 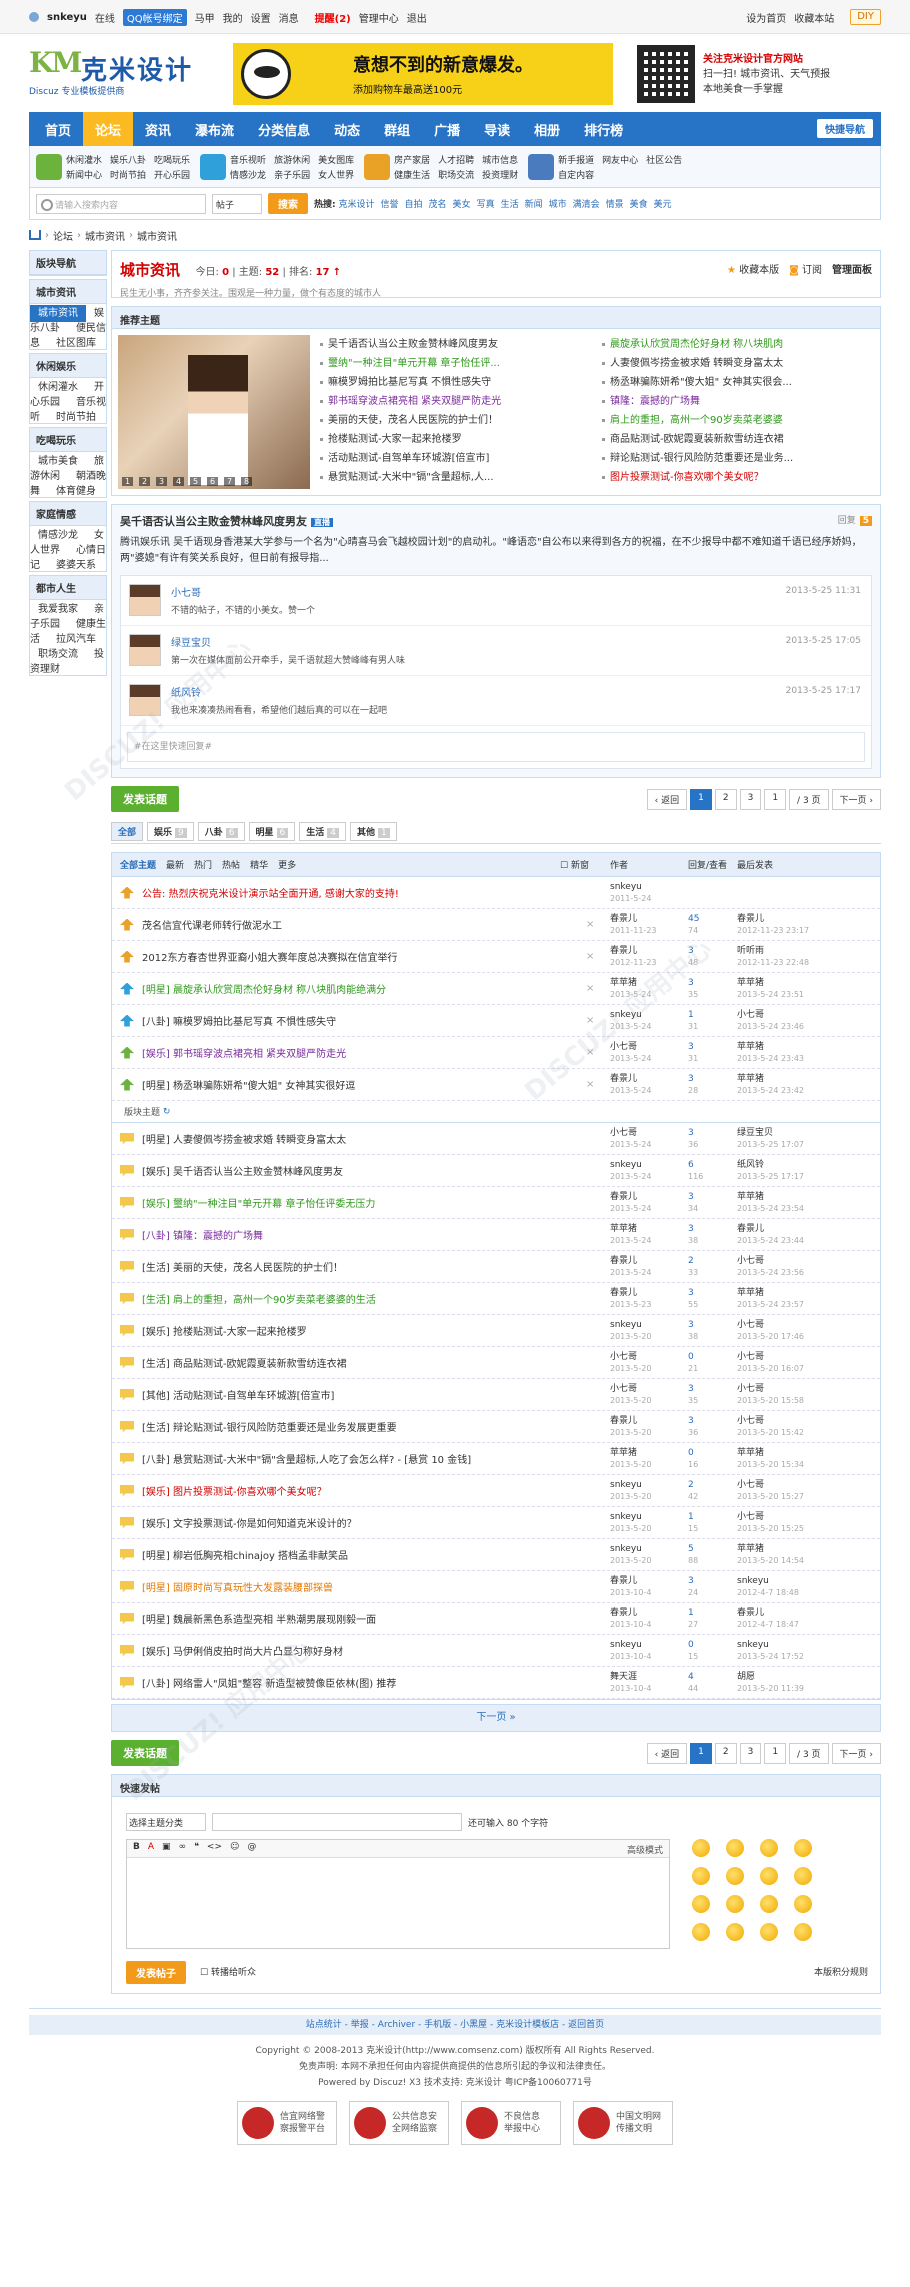 I want to click on page-number: 3, so click(x=750, y=1753).